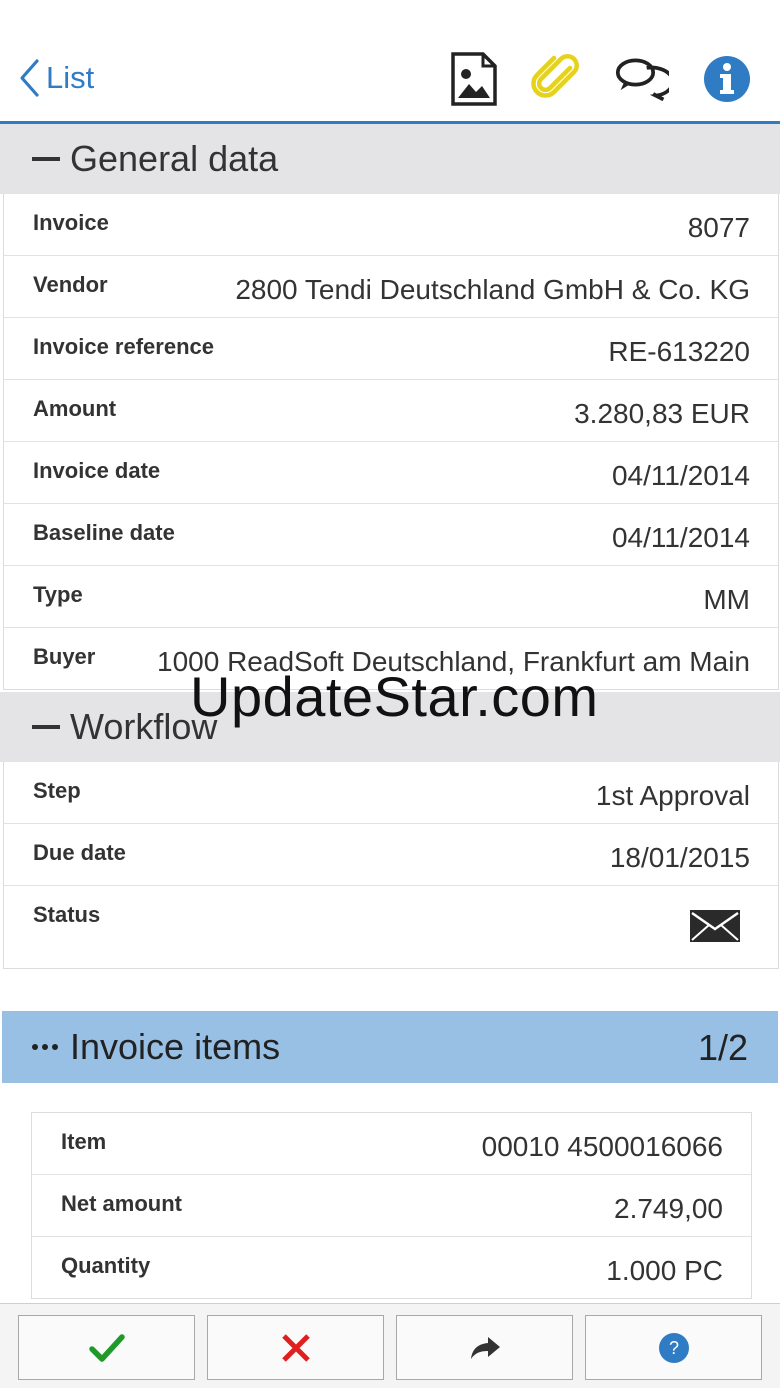 This screenshot has height=1388, width=780. What do you see at coordinates (123, 346) in the screenshot?
I see `field-label: Invoice reference` at bounding box center [123, 346].